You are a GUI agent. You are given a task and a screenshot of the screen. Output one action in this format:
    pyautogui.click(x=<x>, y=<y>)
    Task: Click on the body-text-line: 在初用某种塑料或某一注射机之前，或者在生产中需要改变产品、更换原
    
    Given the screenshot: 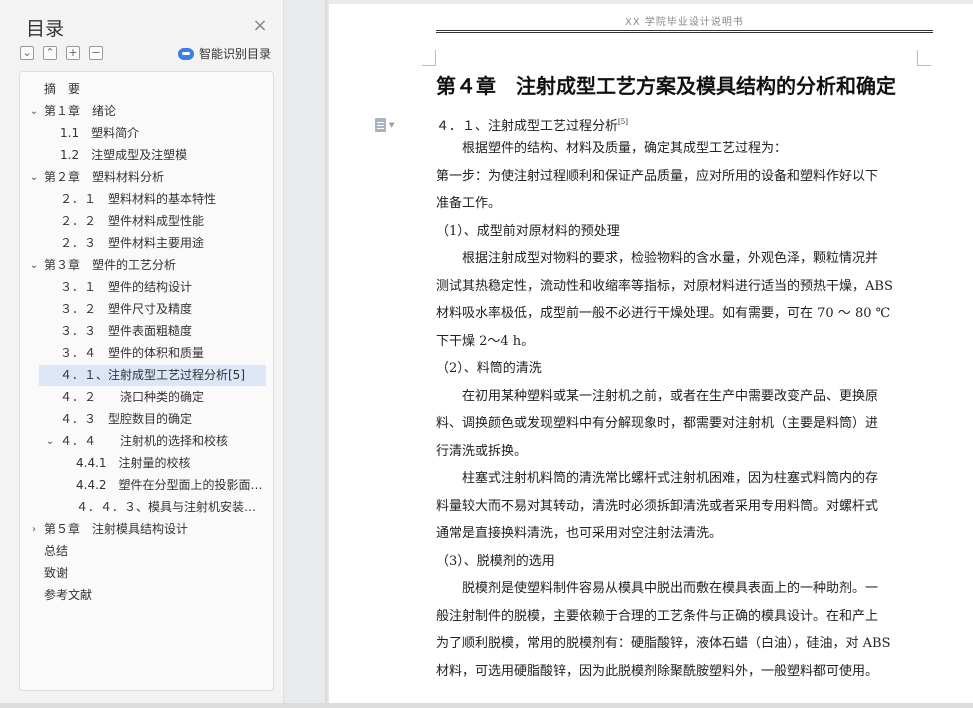 What is the action you would take?
    pyautogui.click(x=657, y=396)
    